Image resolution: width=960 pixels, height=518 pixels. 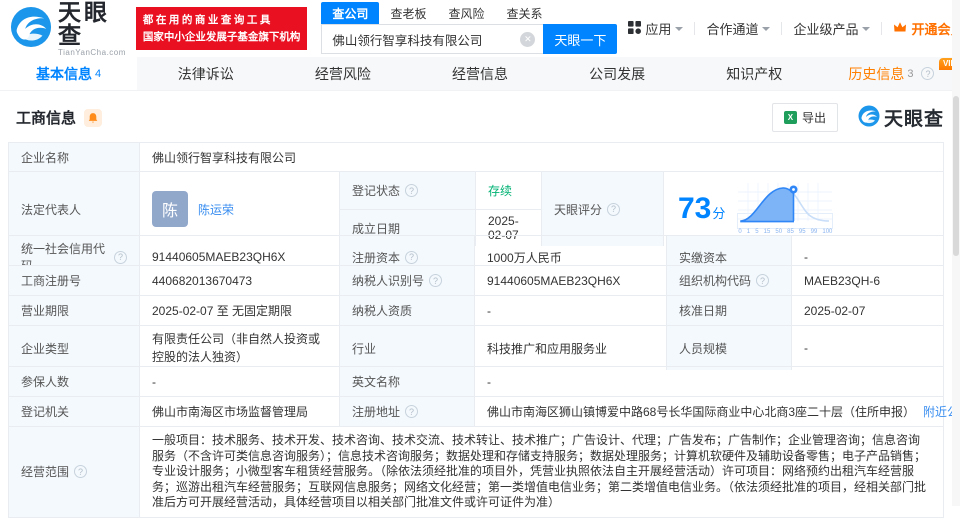 I want to click on tab-basic-info: 基本信息 4, so click(x=69, y=73).